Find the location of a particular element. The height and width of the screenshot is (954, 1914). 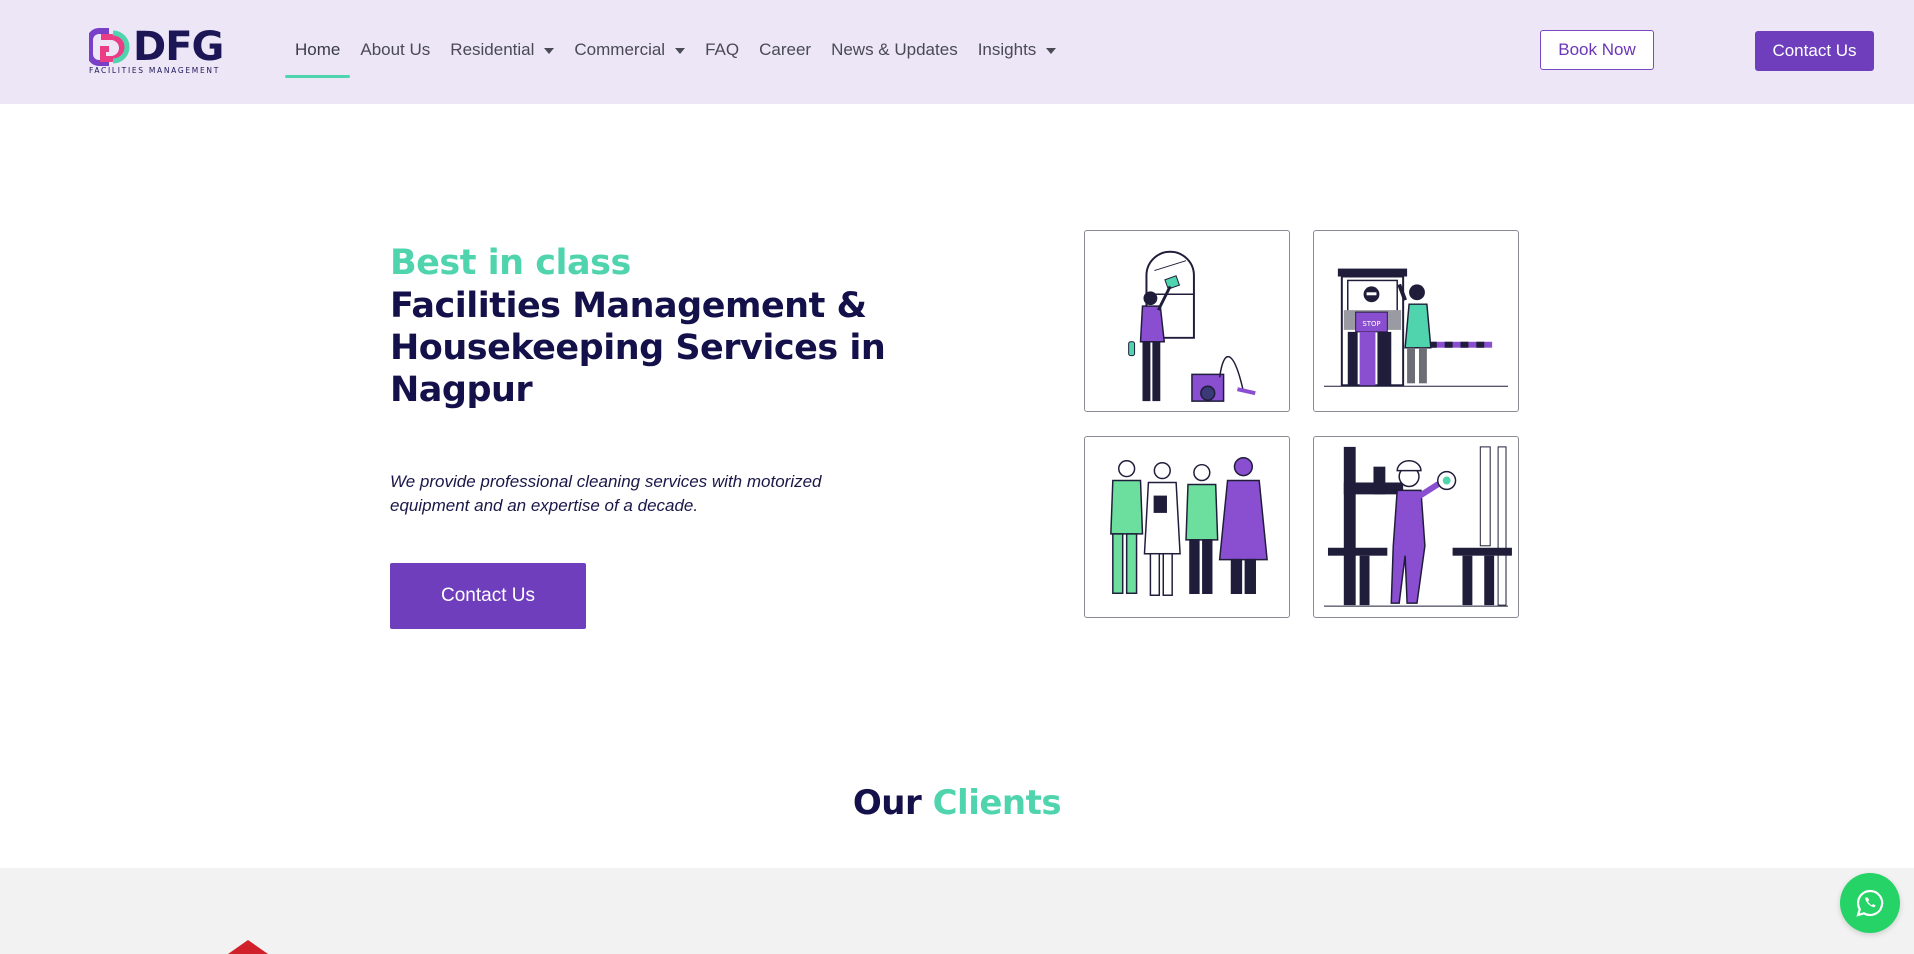

nav-item-label: Home is located at coordinates (318, 49).